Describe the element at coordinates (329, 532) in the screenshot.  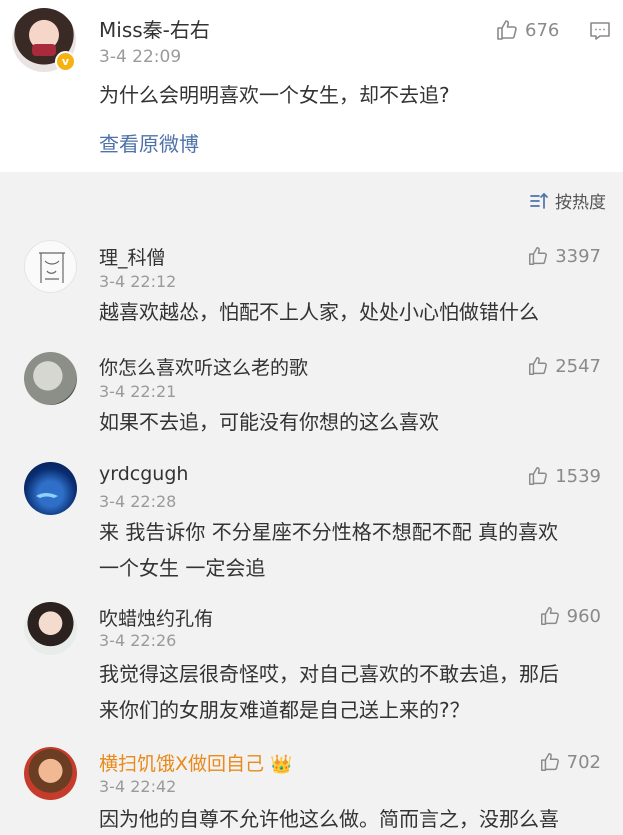
I see `comment-text-line: 来 我告诉你 不分星座不分性格不想配不配 真的喜欢` at that location.